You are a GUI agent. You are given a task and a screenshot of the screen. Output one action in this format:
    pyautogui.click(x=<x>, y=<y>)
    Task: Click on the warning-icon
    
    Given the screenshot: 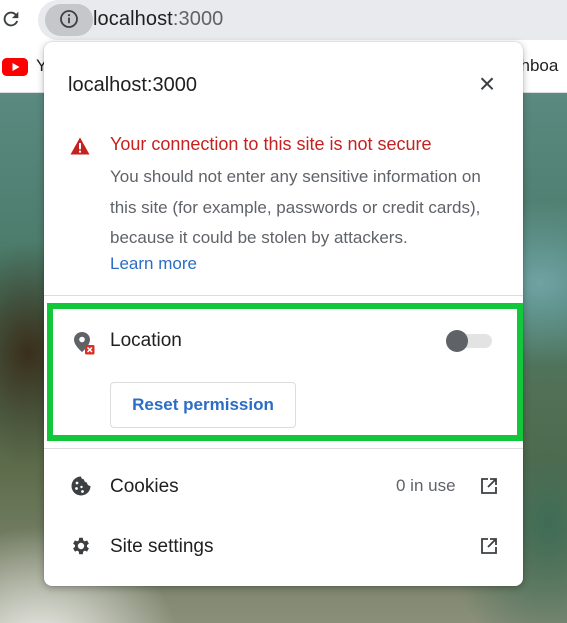 What is the action you would take?
    pyautogui.click(x=80, y=146)
    